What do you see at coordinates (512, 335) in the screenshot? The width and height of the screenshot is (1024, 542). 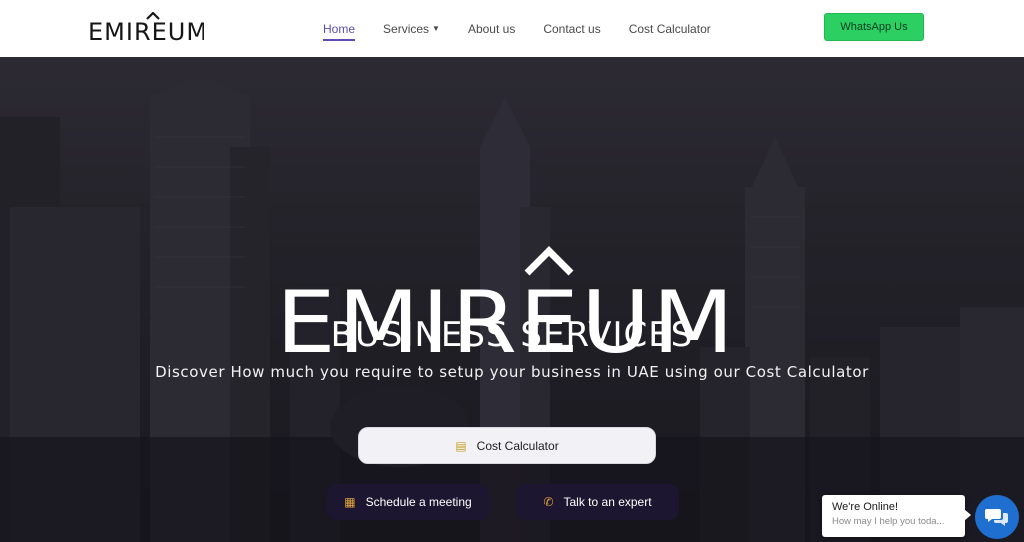 I see `hero-subtitle: BUSINESS SERVICES` at bounding box center [512, 335].